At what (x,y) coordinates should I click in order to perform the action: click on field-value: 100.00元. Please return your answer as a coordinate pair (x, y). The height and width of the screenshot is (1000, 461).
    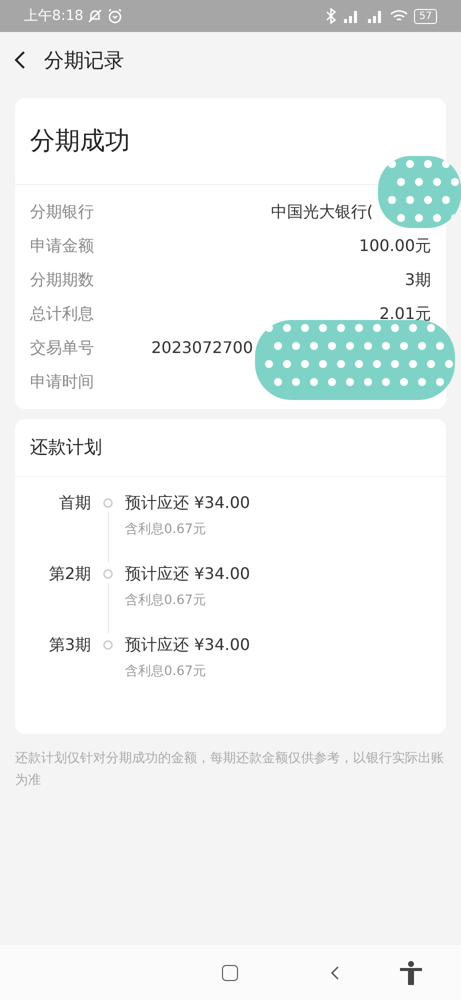
    Looking at the image, I should click on (395, 246).